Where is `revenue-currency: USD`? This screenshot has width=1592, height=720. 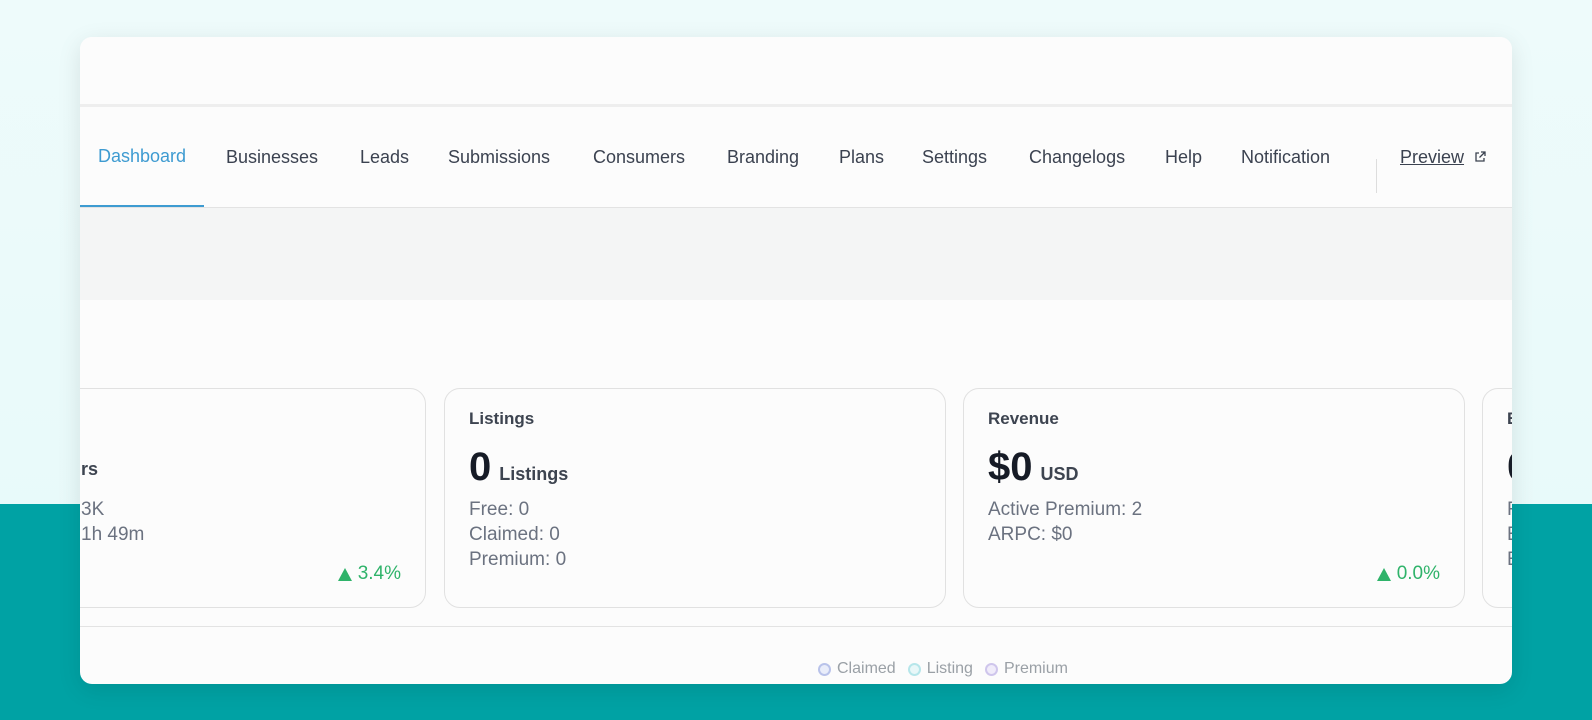
revenue-currency: USD is located at coordinates (1059, 474).